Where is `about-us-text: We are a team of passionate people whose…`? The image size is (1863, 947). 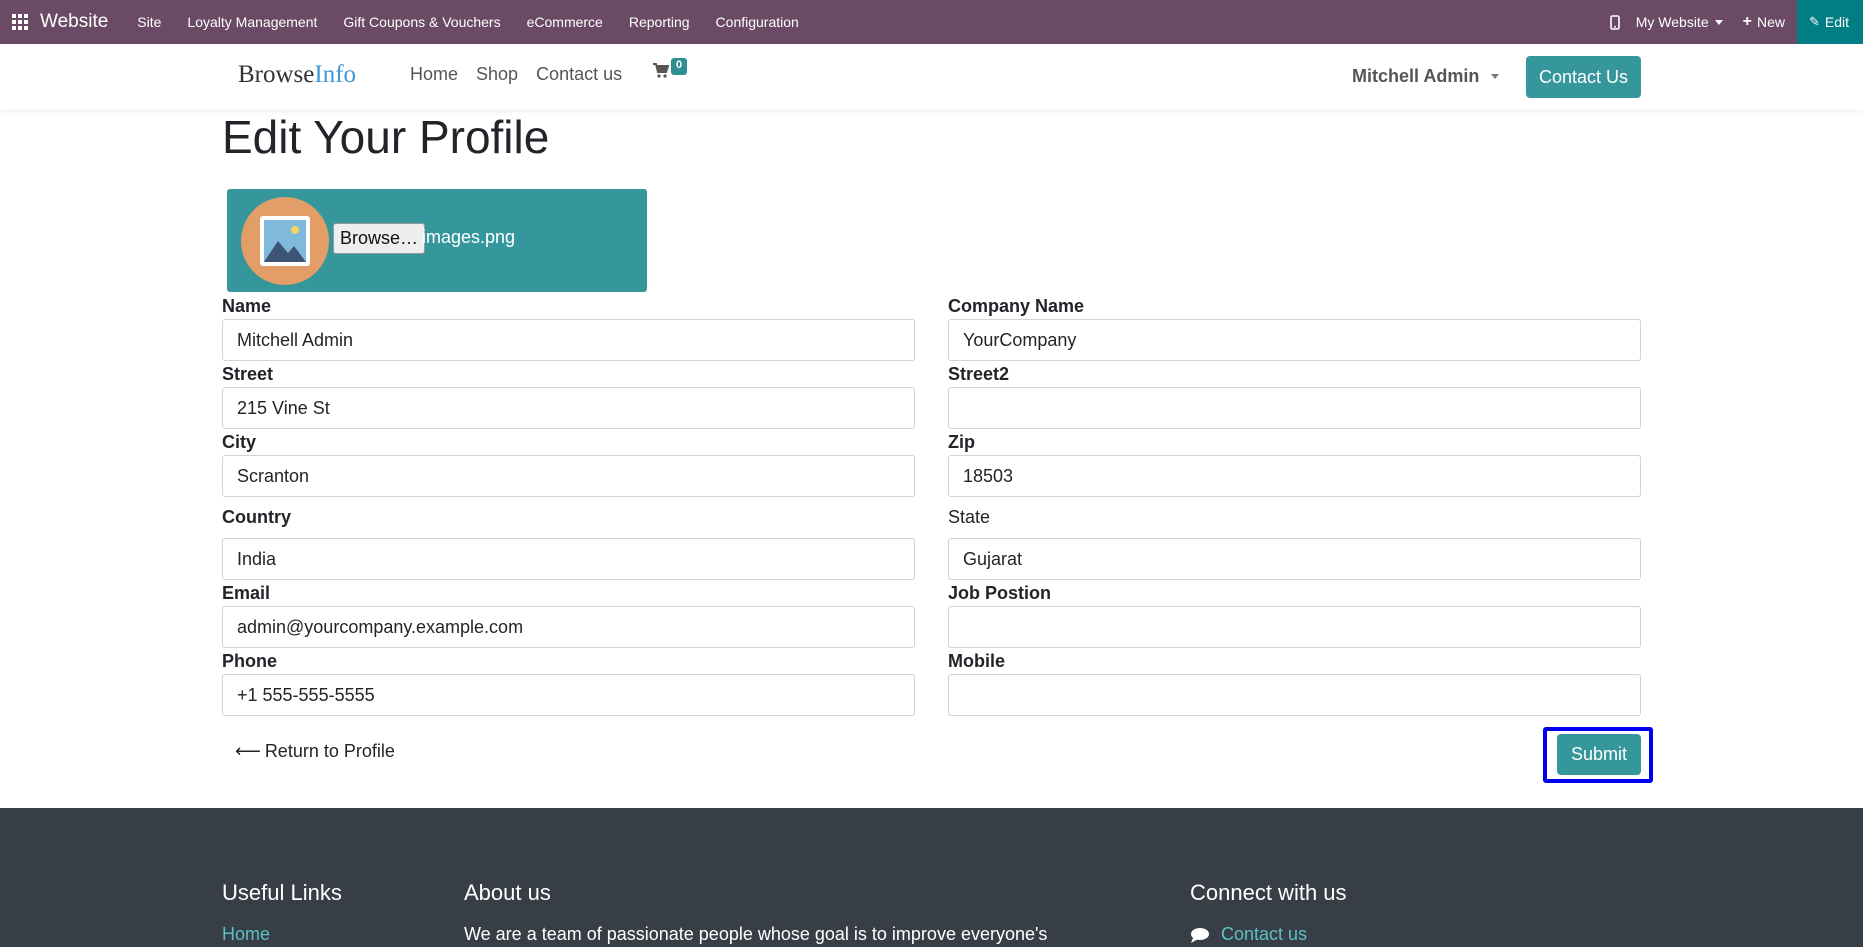 about-us-text: We are a team of passionate people whose… is located at coordinates (756, 934).